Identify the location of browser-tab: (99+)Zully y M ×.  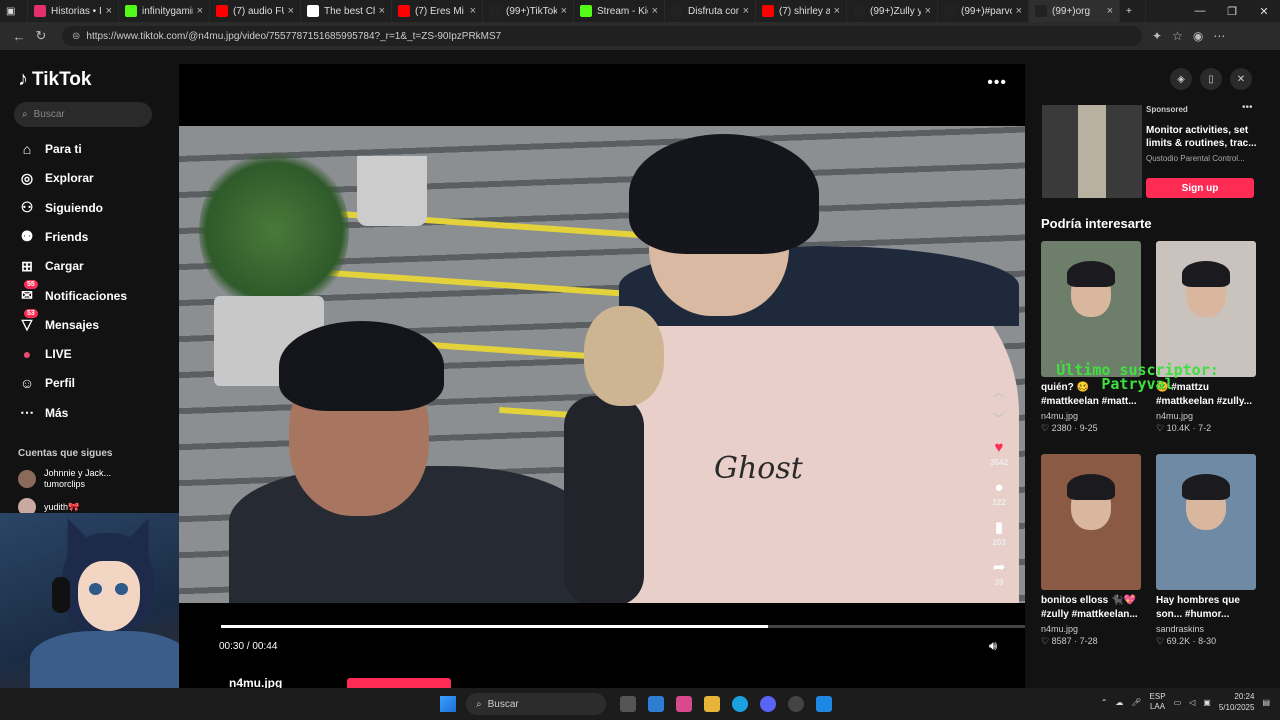
(892, 11).